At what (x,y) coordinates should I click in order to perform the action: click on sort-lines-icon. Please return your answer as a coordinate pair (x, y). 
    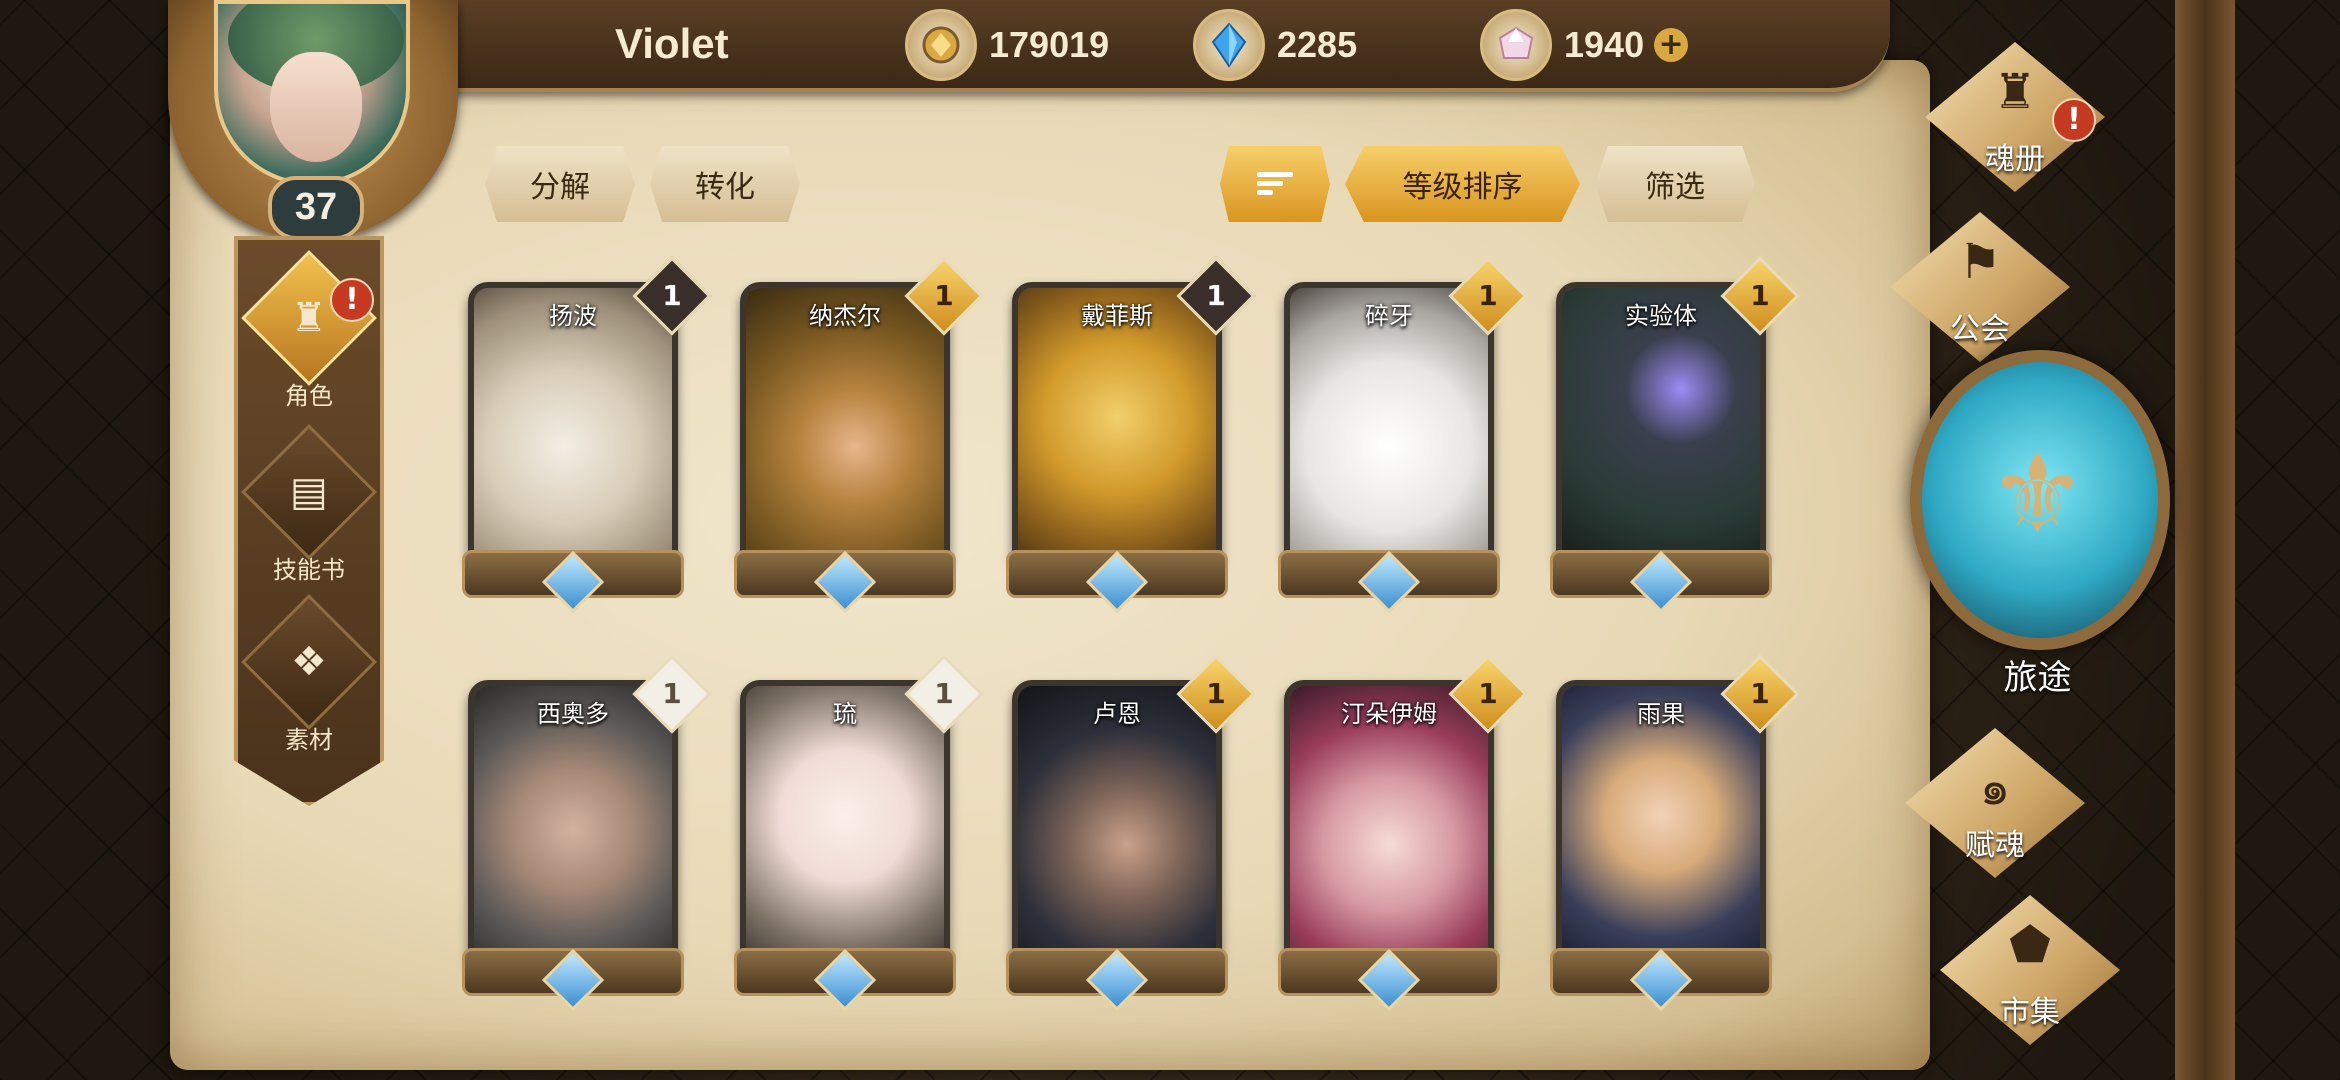
    Looking at the image, I should click on (1275, 183).